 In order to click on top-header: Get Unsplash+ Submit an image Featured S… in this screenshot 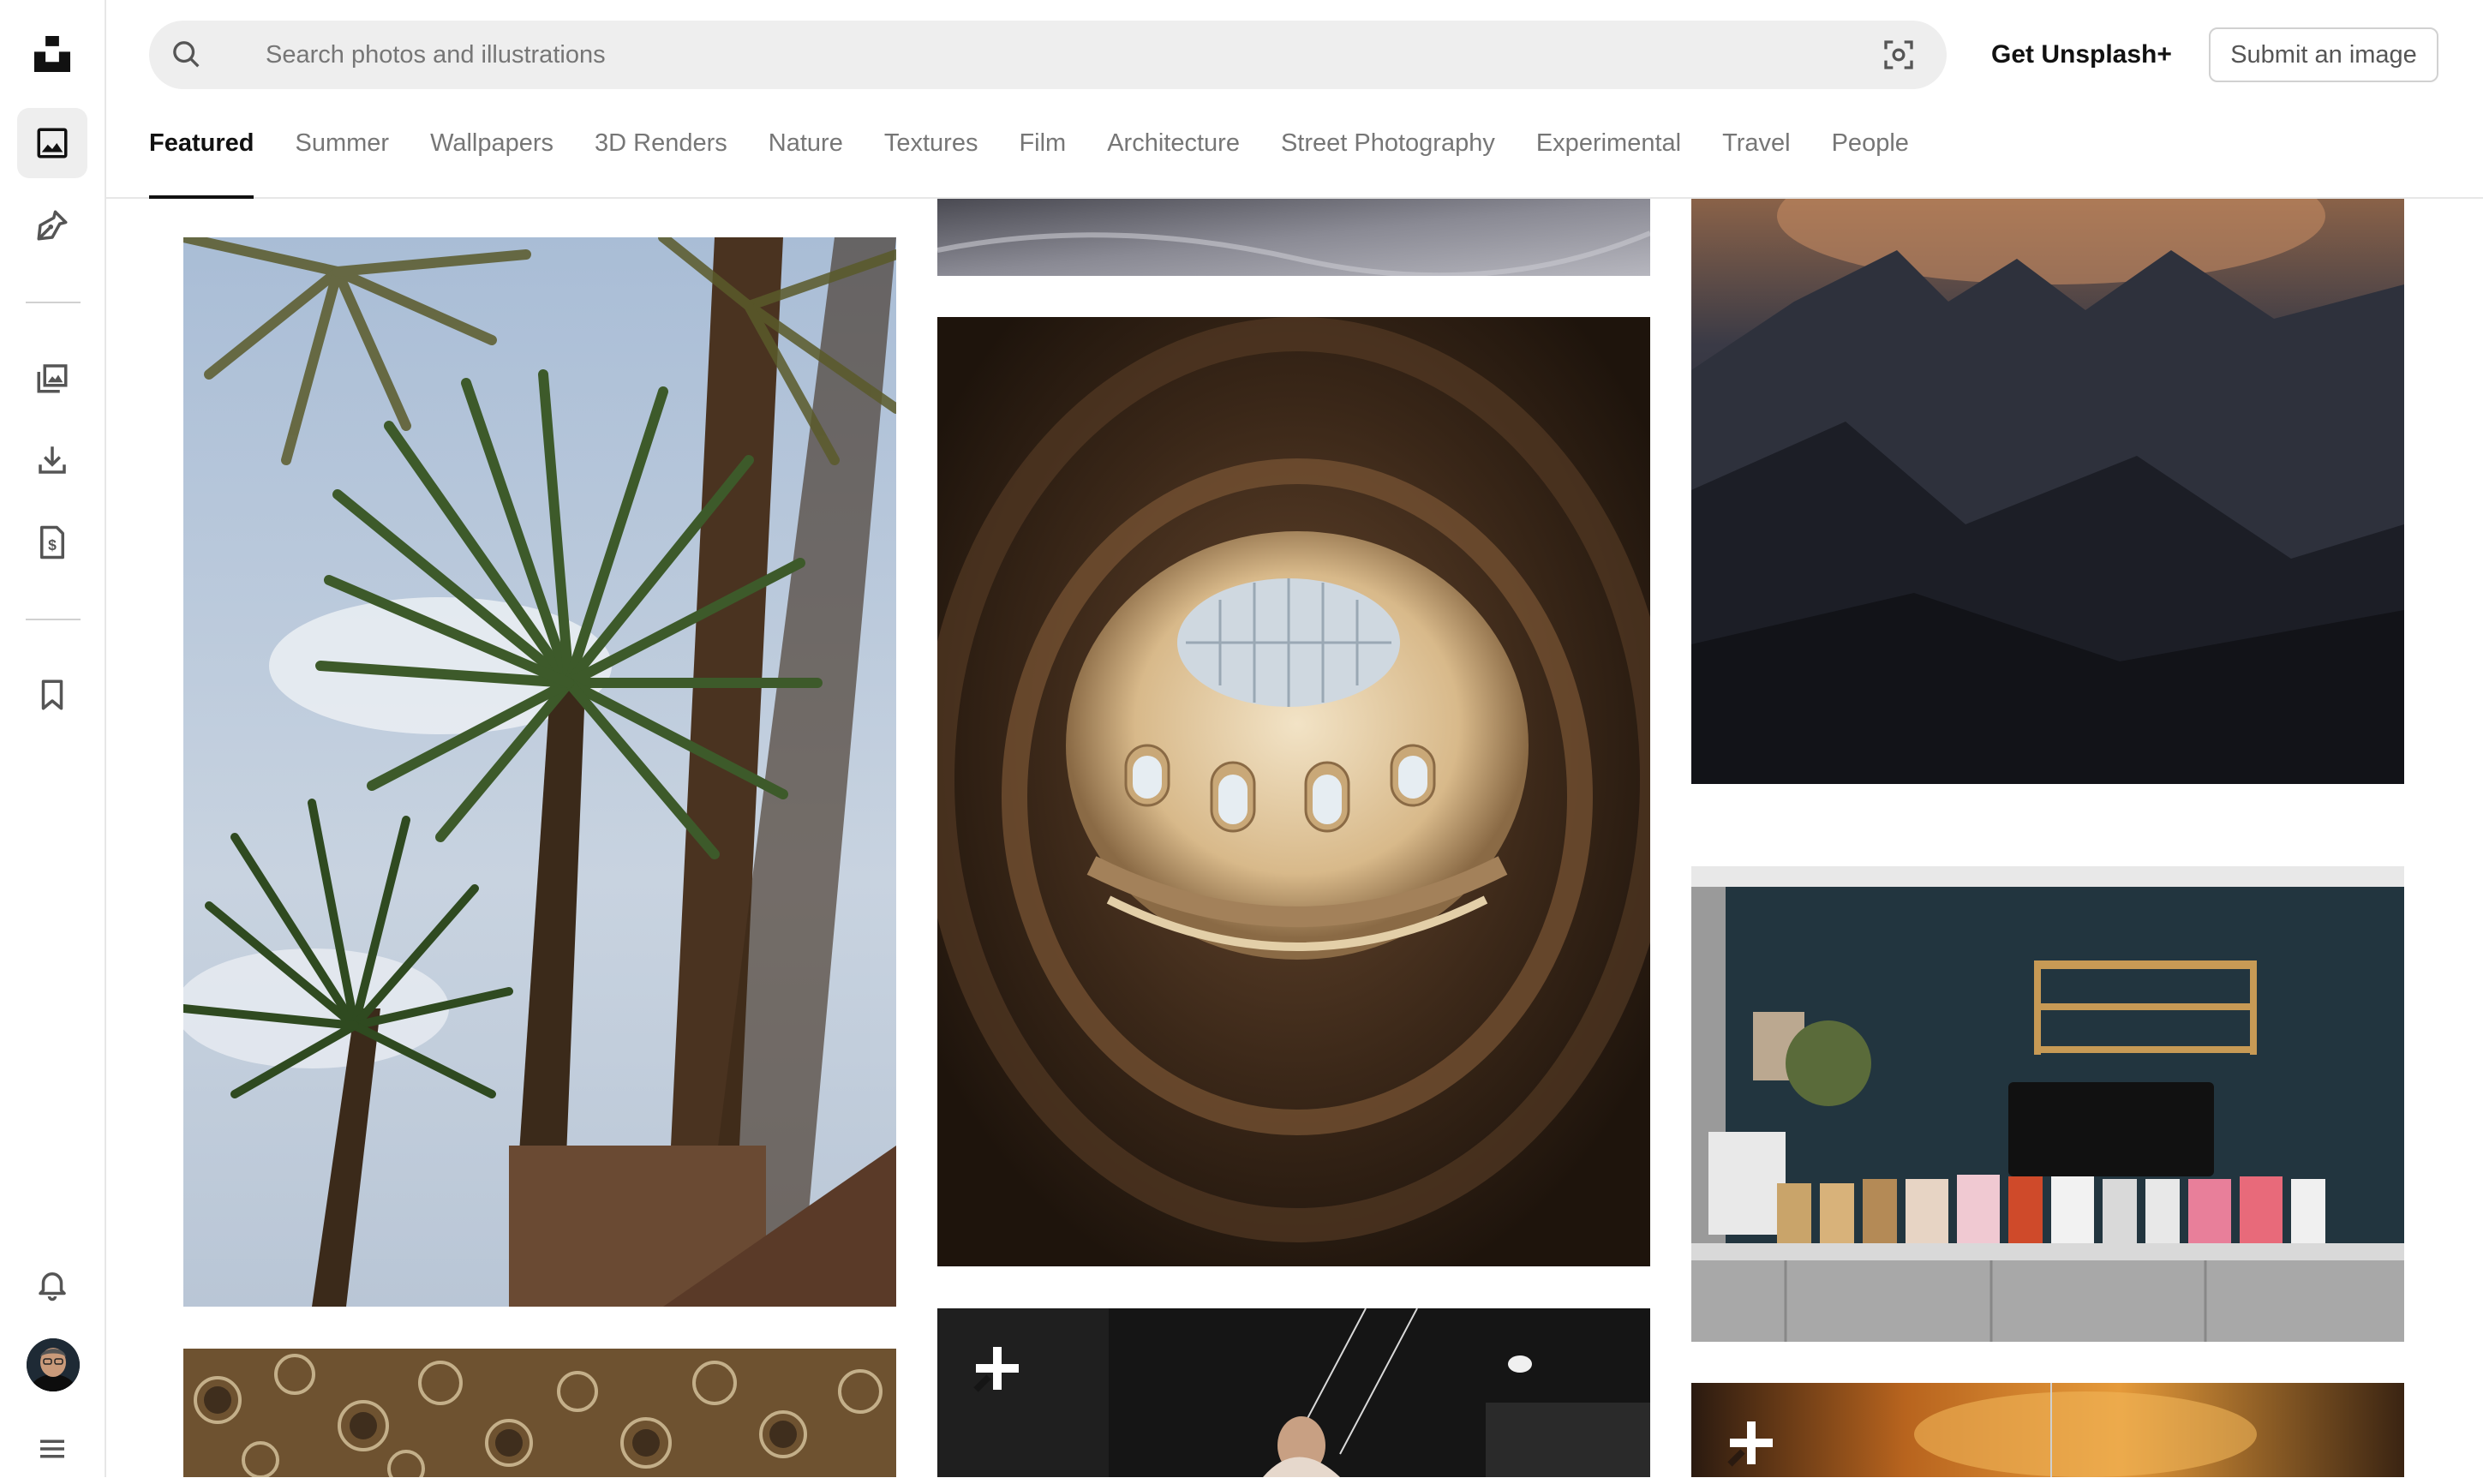, I will do `click(1294, 99)`.